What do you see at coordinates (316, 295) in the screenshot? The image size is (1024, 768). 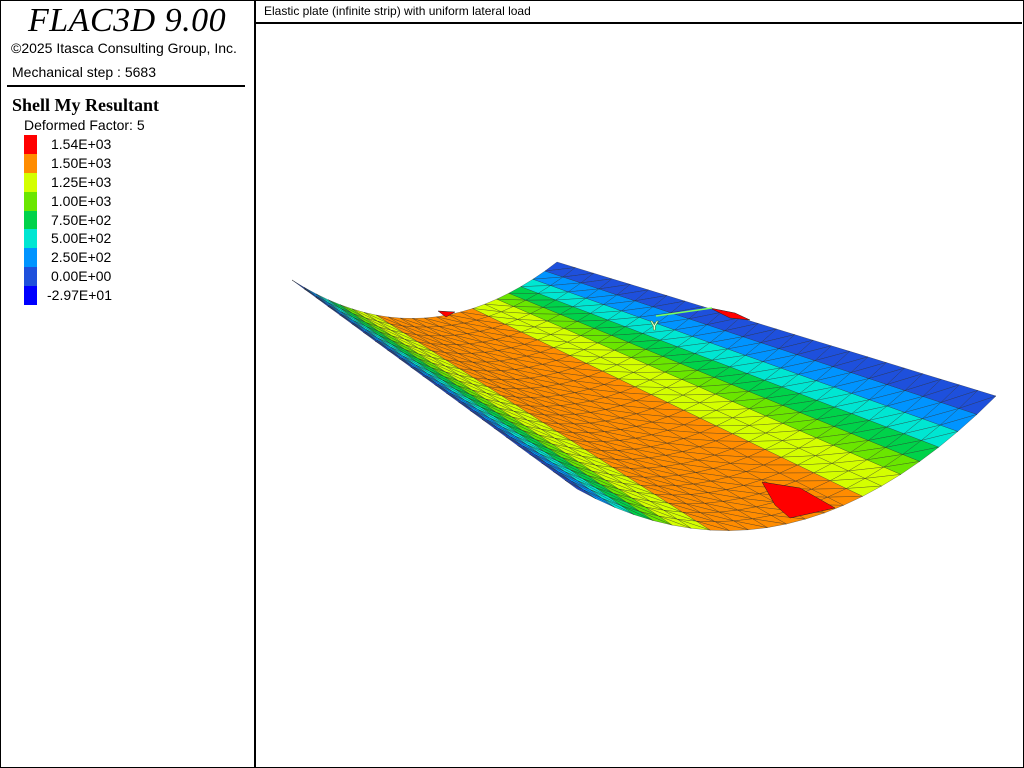 I see `mesh-element` at bounding box center [316, 295].